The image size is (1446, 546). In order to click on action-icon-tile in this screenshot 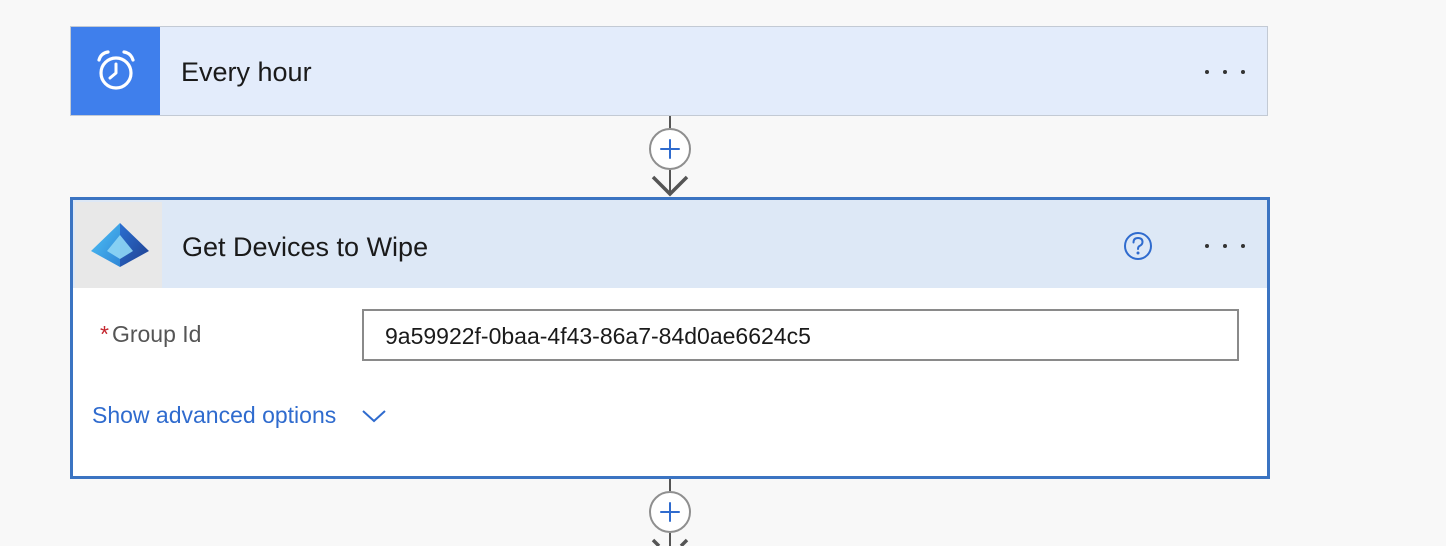, I will do `click(118, 245)`.